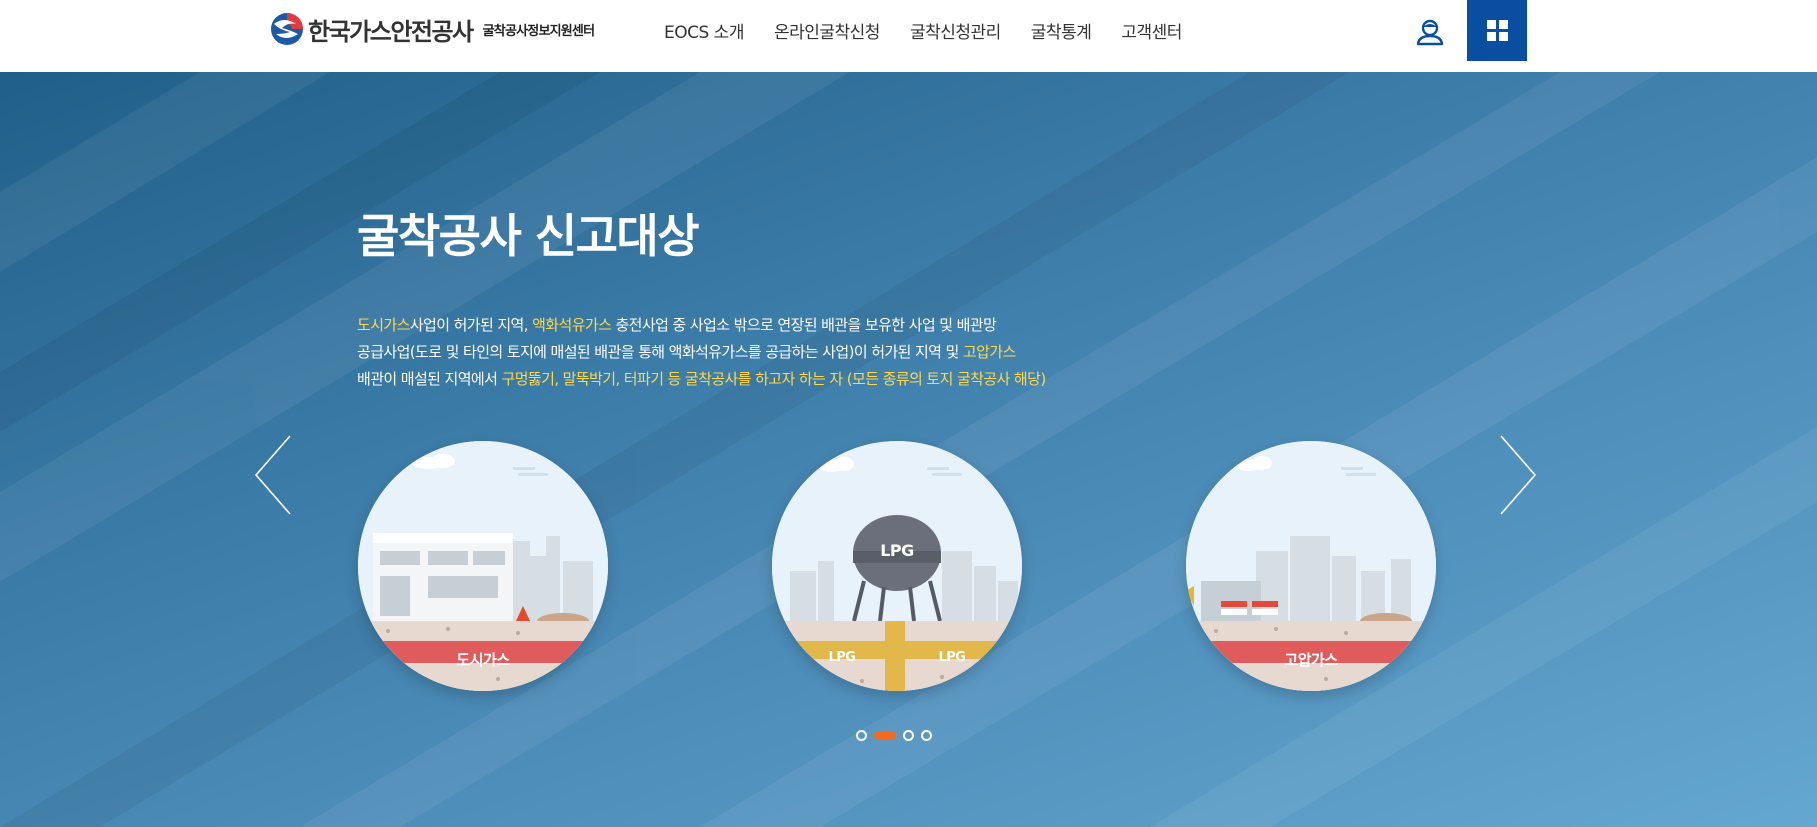 Image resolution: width=1817 pixels, height=827 pixels. What do you see at coordinates (1497, 30) in the screenshot?
I see `grid-menu-button` at bounding box center [1497, 30].